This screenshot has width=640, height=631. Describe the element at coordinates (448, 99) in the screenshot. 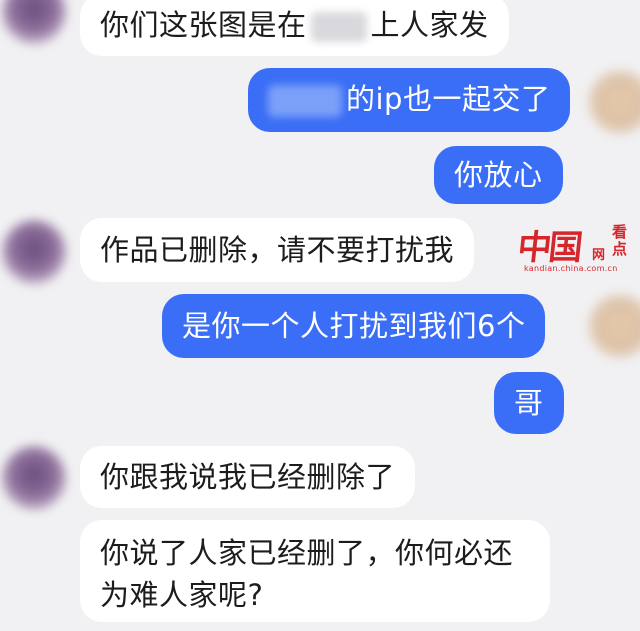

I see `message-text: 的ip也一起交了` at that location.